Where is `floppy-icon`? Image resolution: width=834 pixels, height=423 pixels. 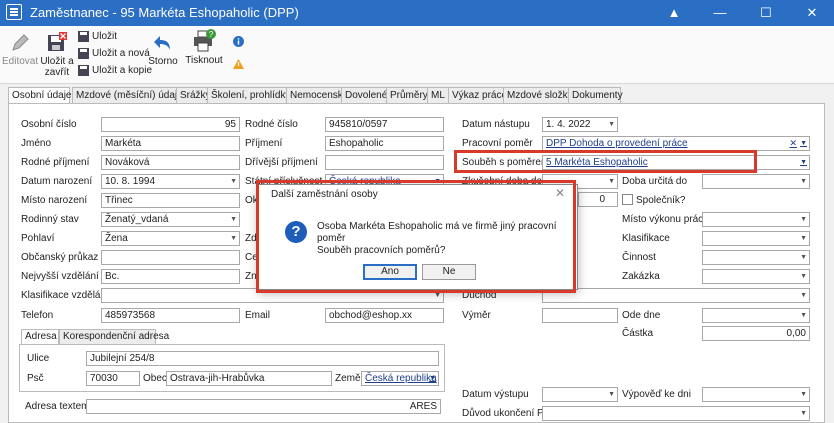 floppy-icon is located at coordinates (83, 36).